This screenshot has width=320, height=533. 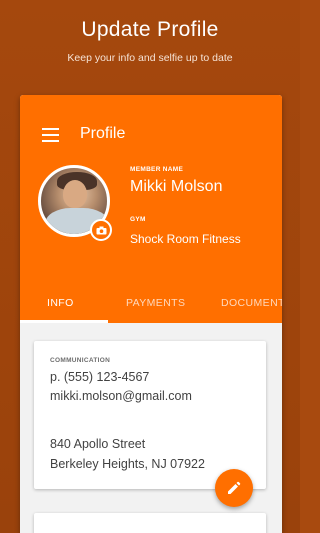 What do you see at coordinates (99, 377) in the screenshot?
I see `phone-number: p. (555) 123-4567` at bounding box center [99, 377].